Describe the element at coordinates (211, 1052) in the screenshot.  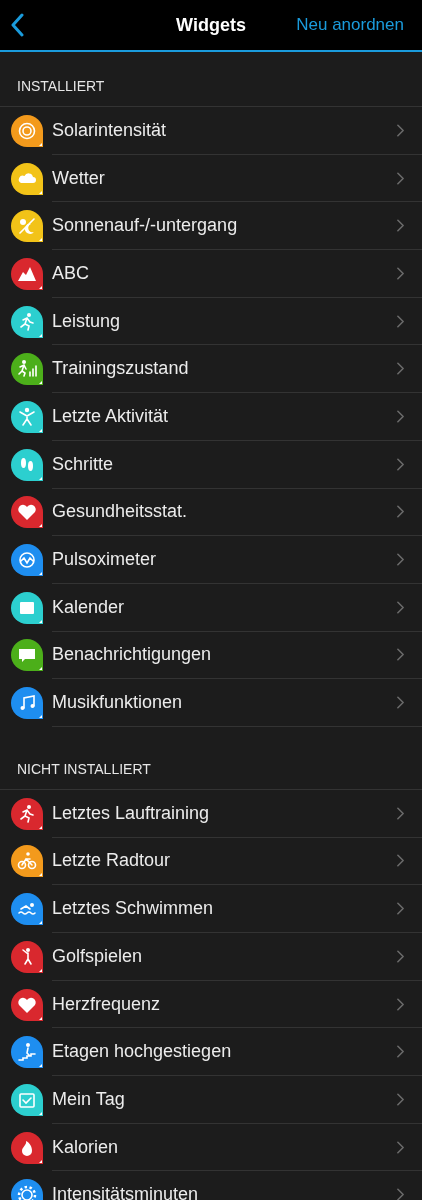
I see `widget-row: Etagen hochgestiegen` at that location.